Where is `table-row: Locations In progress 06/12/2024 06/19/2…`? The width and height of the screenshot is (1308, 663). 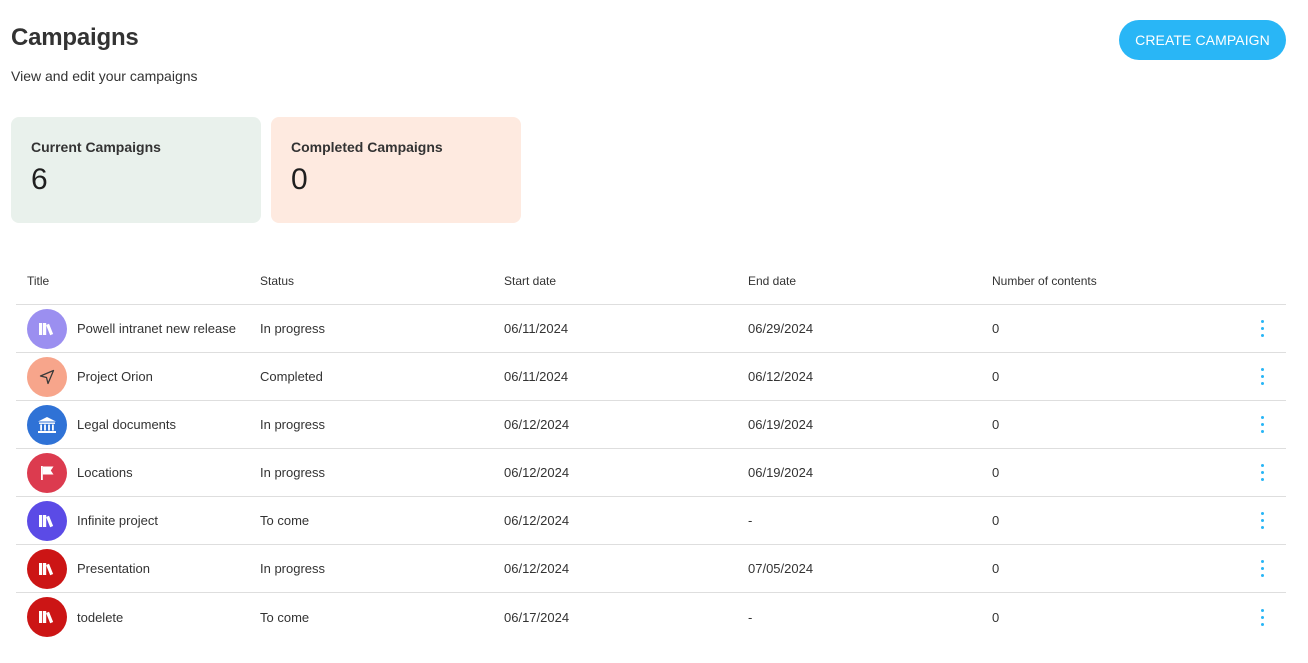 table-row: Locations In progress 06/12/2024 06/19/2… is located at coordinates (651, 473).